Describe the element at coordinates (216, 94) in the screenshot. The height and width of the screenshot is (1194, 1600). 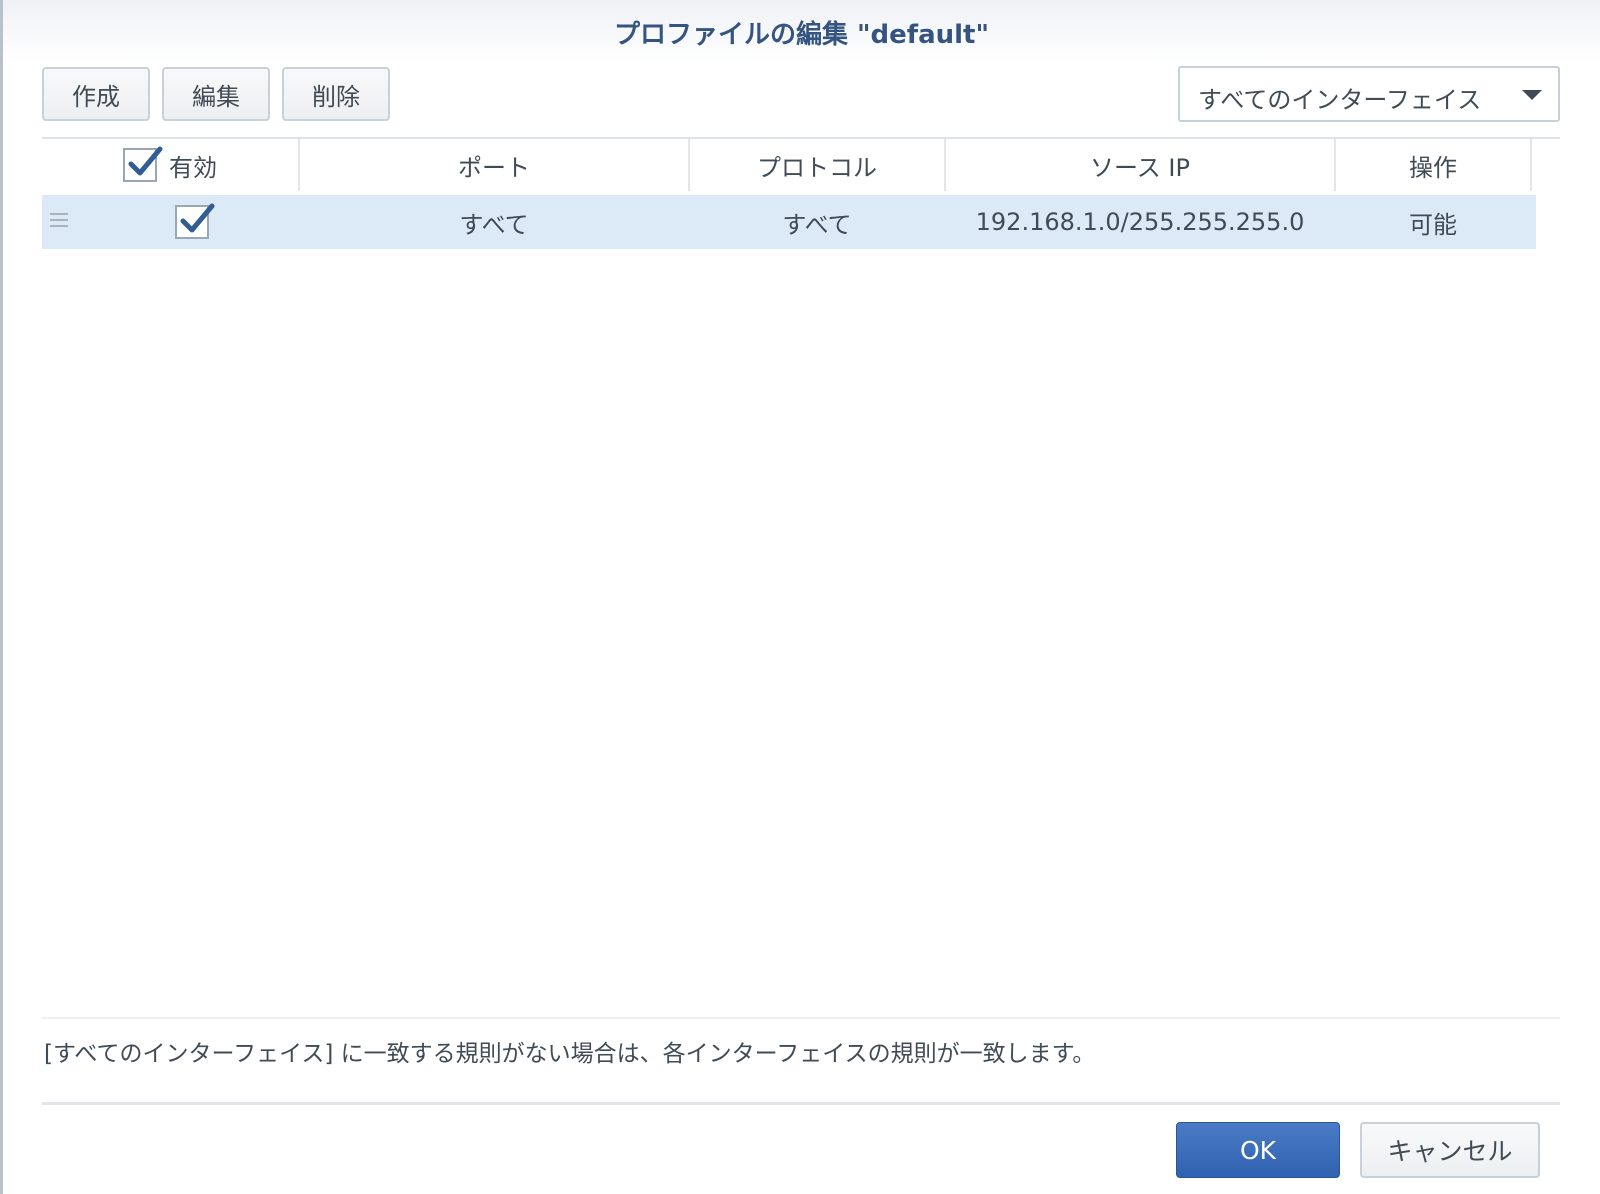
I see `edit-button: 編集` at that location.